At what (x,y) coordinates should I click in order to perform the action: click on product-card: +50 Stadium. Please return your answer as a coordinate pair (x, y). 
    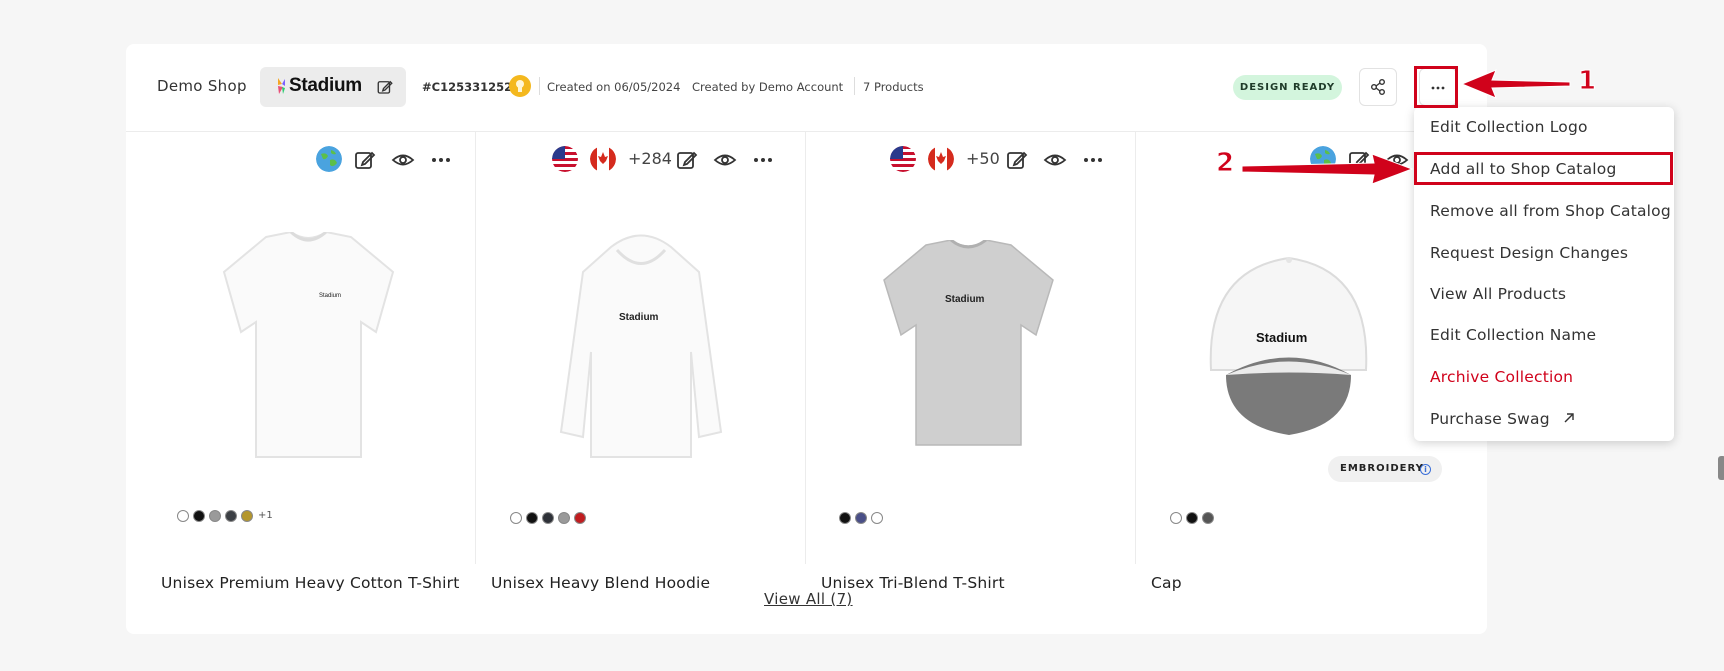
    Looking at the image, I should click on (971, 348).